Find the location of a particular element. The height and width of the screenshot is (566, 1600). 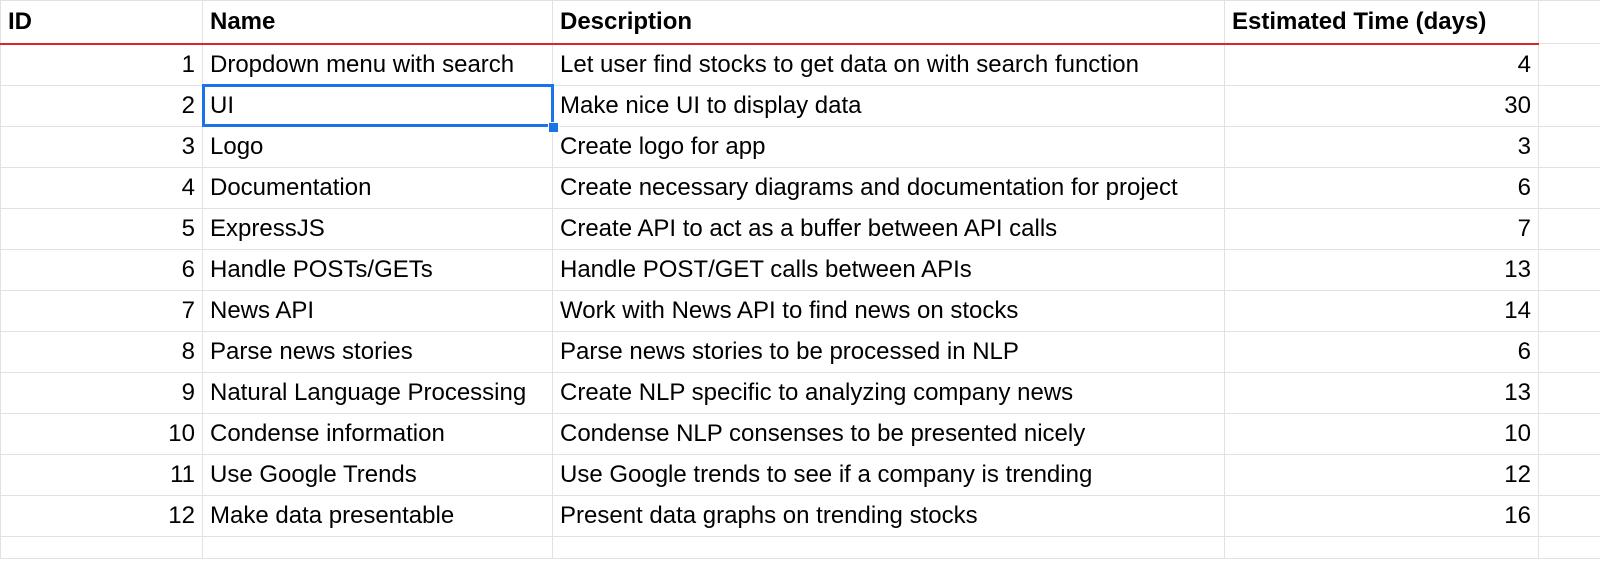

cell-id: 12 is located at coordinates (101, 515).